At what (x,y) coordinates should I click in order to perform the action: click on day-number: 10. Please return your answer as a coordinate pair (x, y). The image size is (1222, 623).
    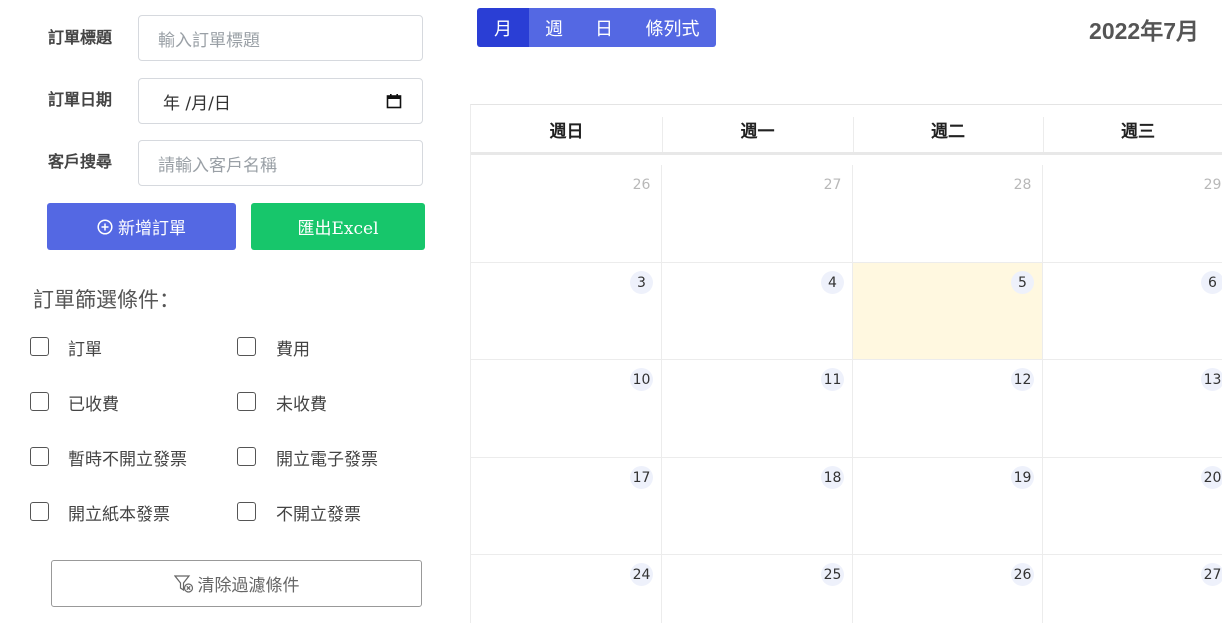
    Looking at the image, I should click on (641, 379).